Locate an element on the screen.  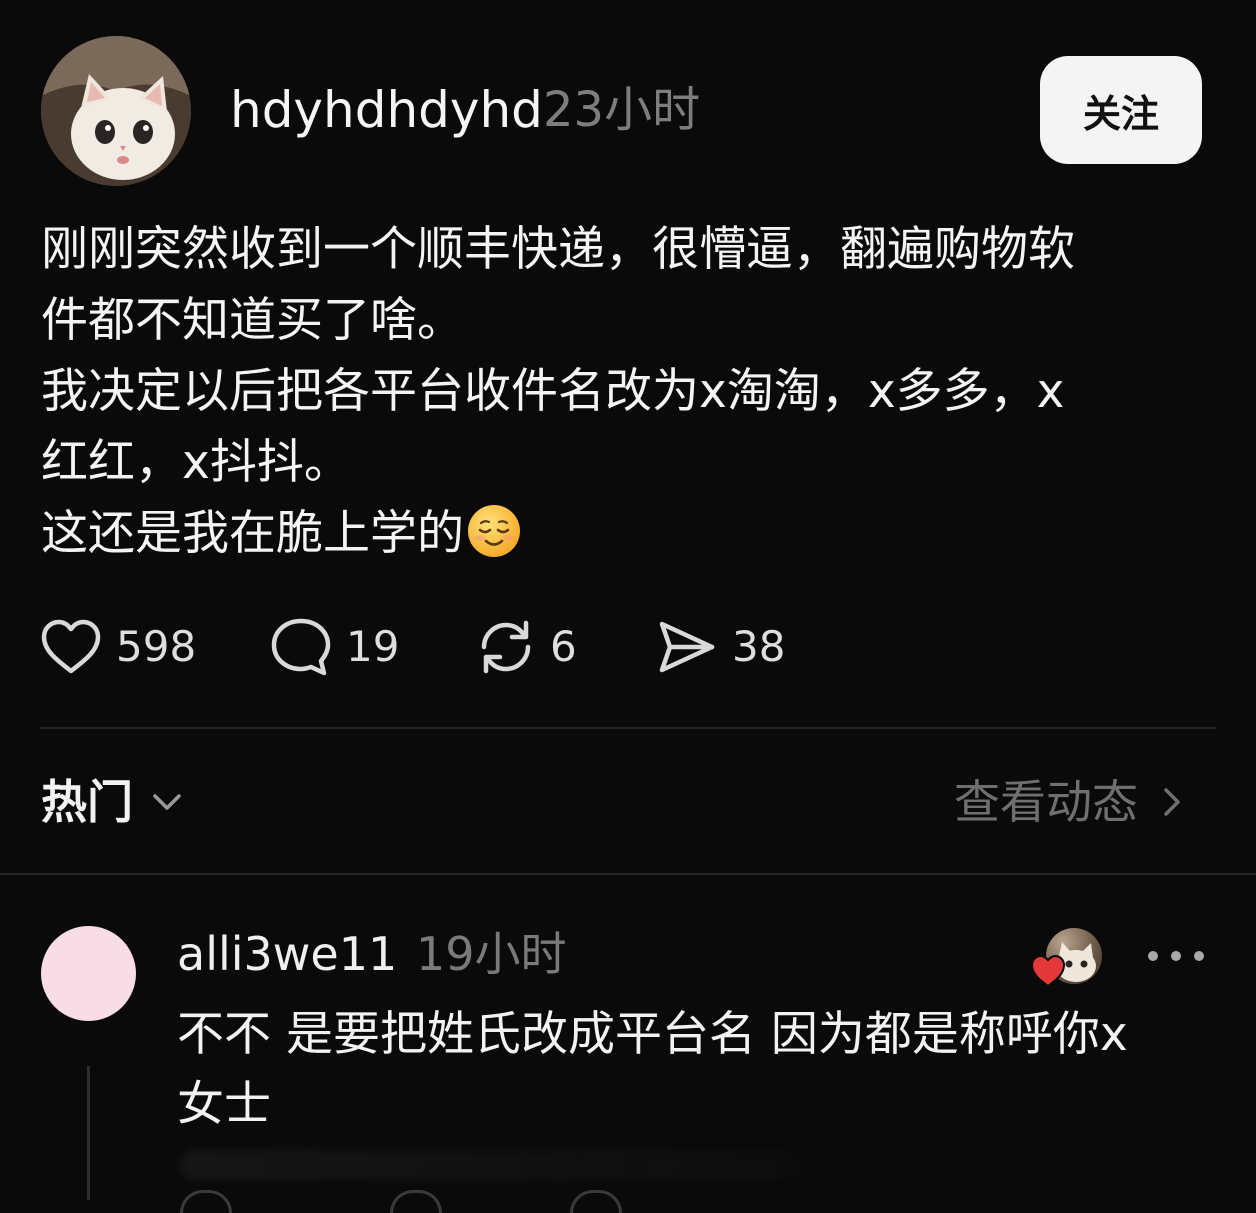
repost-button: 6 is located at coordinates (526, 647).